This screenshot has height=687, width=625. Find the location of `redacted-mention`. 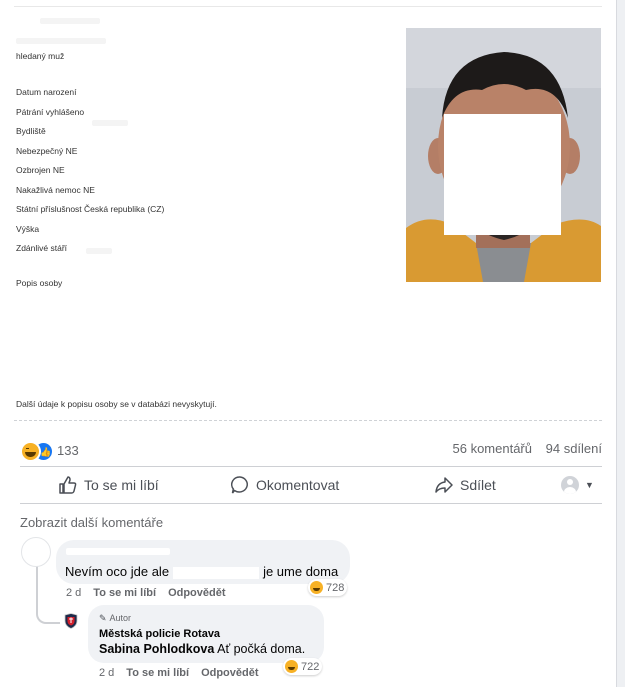

redacted-mention is located at coordinates (216, 572).